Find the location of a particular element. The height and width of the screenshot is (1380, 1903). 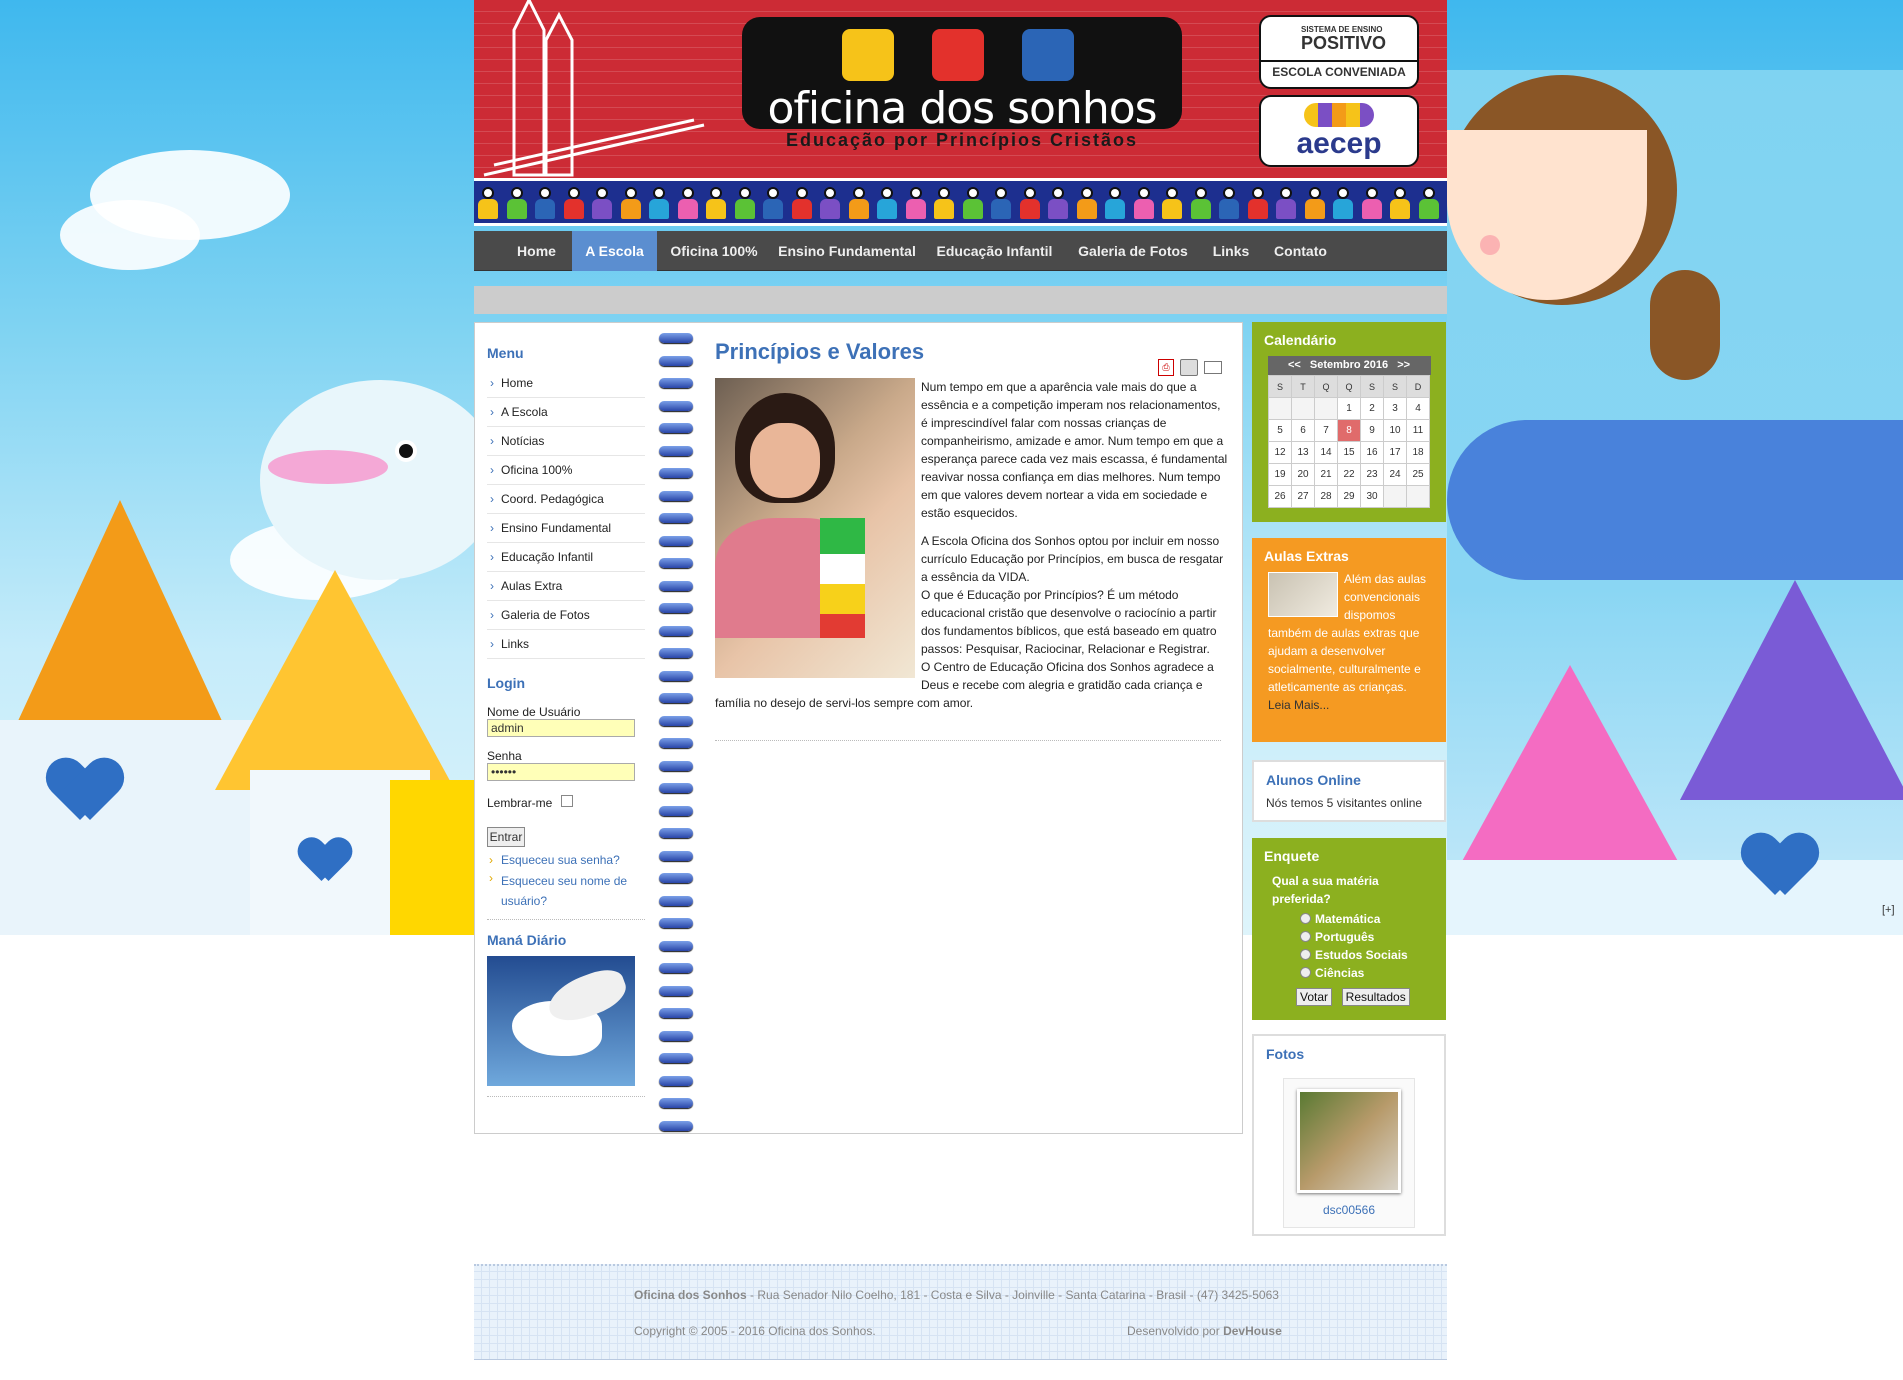

dove-image is located at coordinates (561, 1021).